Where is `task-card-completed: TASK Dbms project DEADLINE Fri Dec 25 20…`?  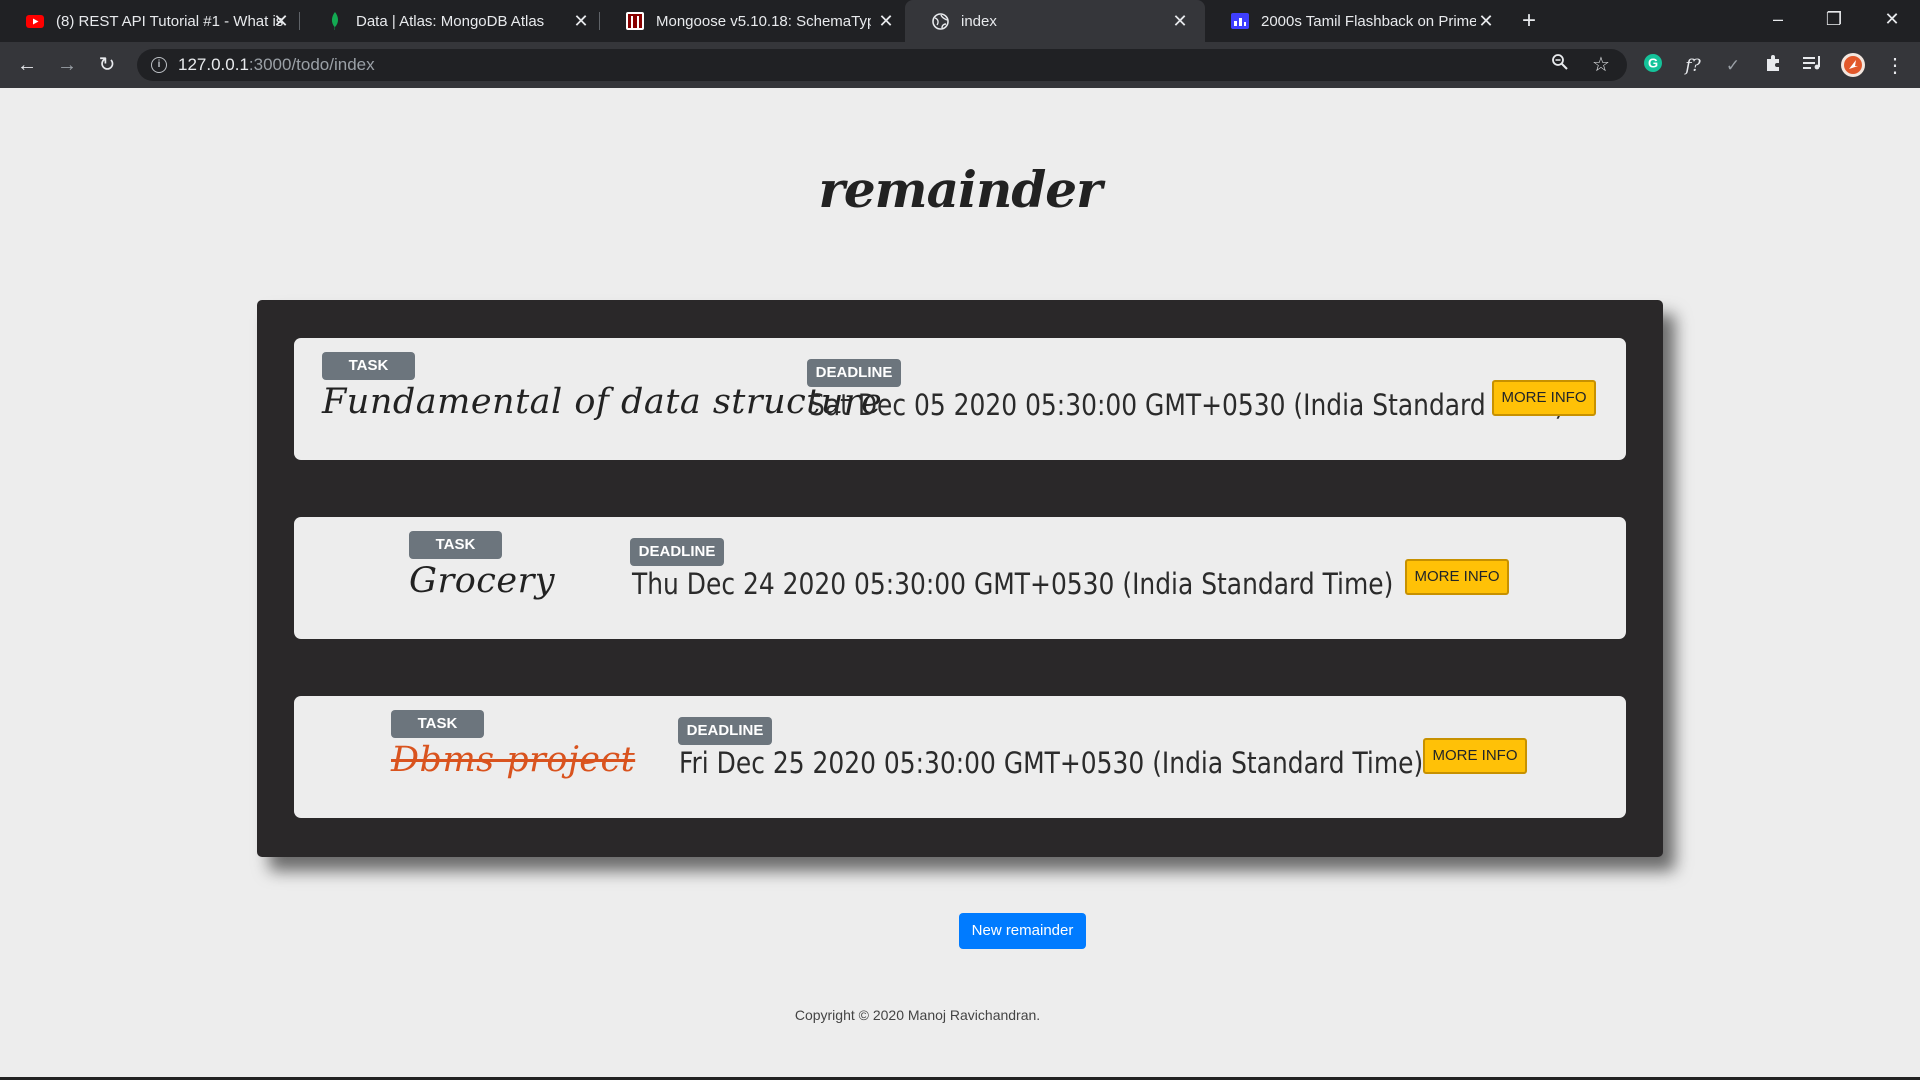
task-card-completed: TASK Dbms project DEADLINE Fri Dec 25 20… is located at coordinates (960, 757).